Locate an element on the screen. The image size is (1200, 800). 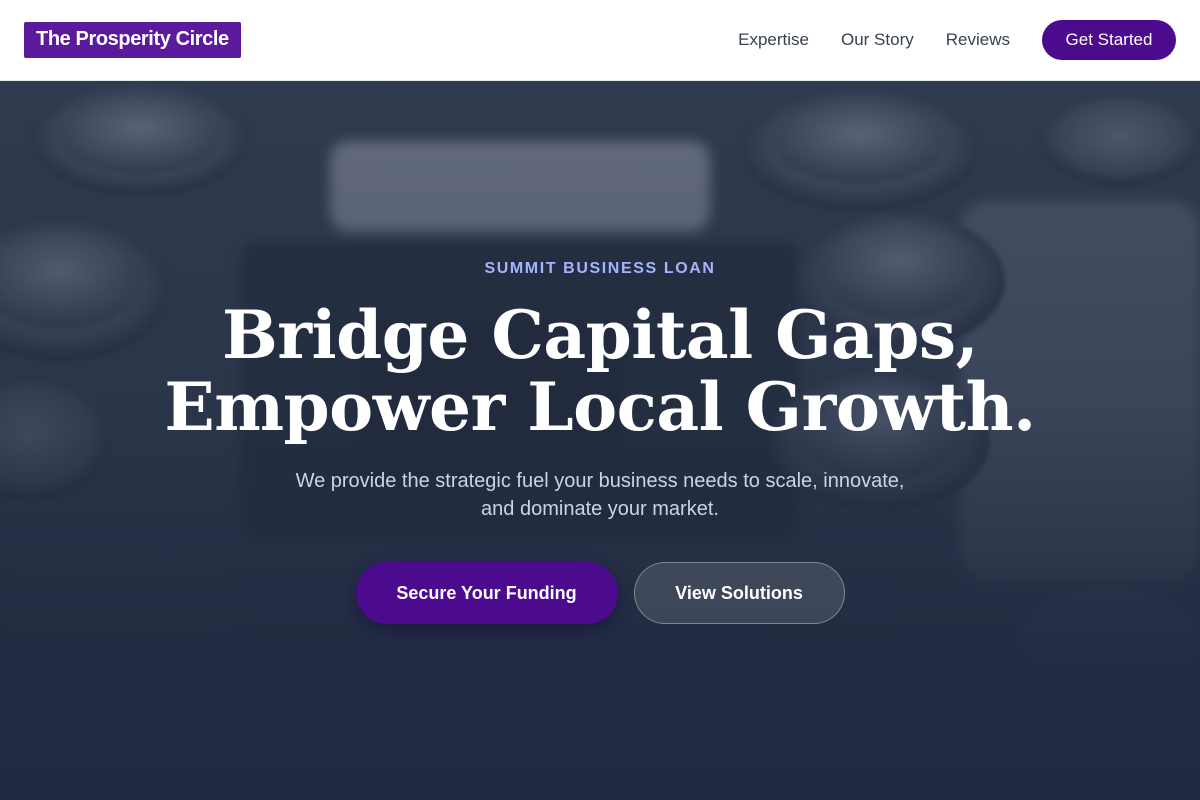
hero-headline-line2: Empower Local Growth. is located at coordinates (600, 407).